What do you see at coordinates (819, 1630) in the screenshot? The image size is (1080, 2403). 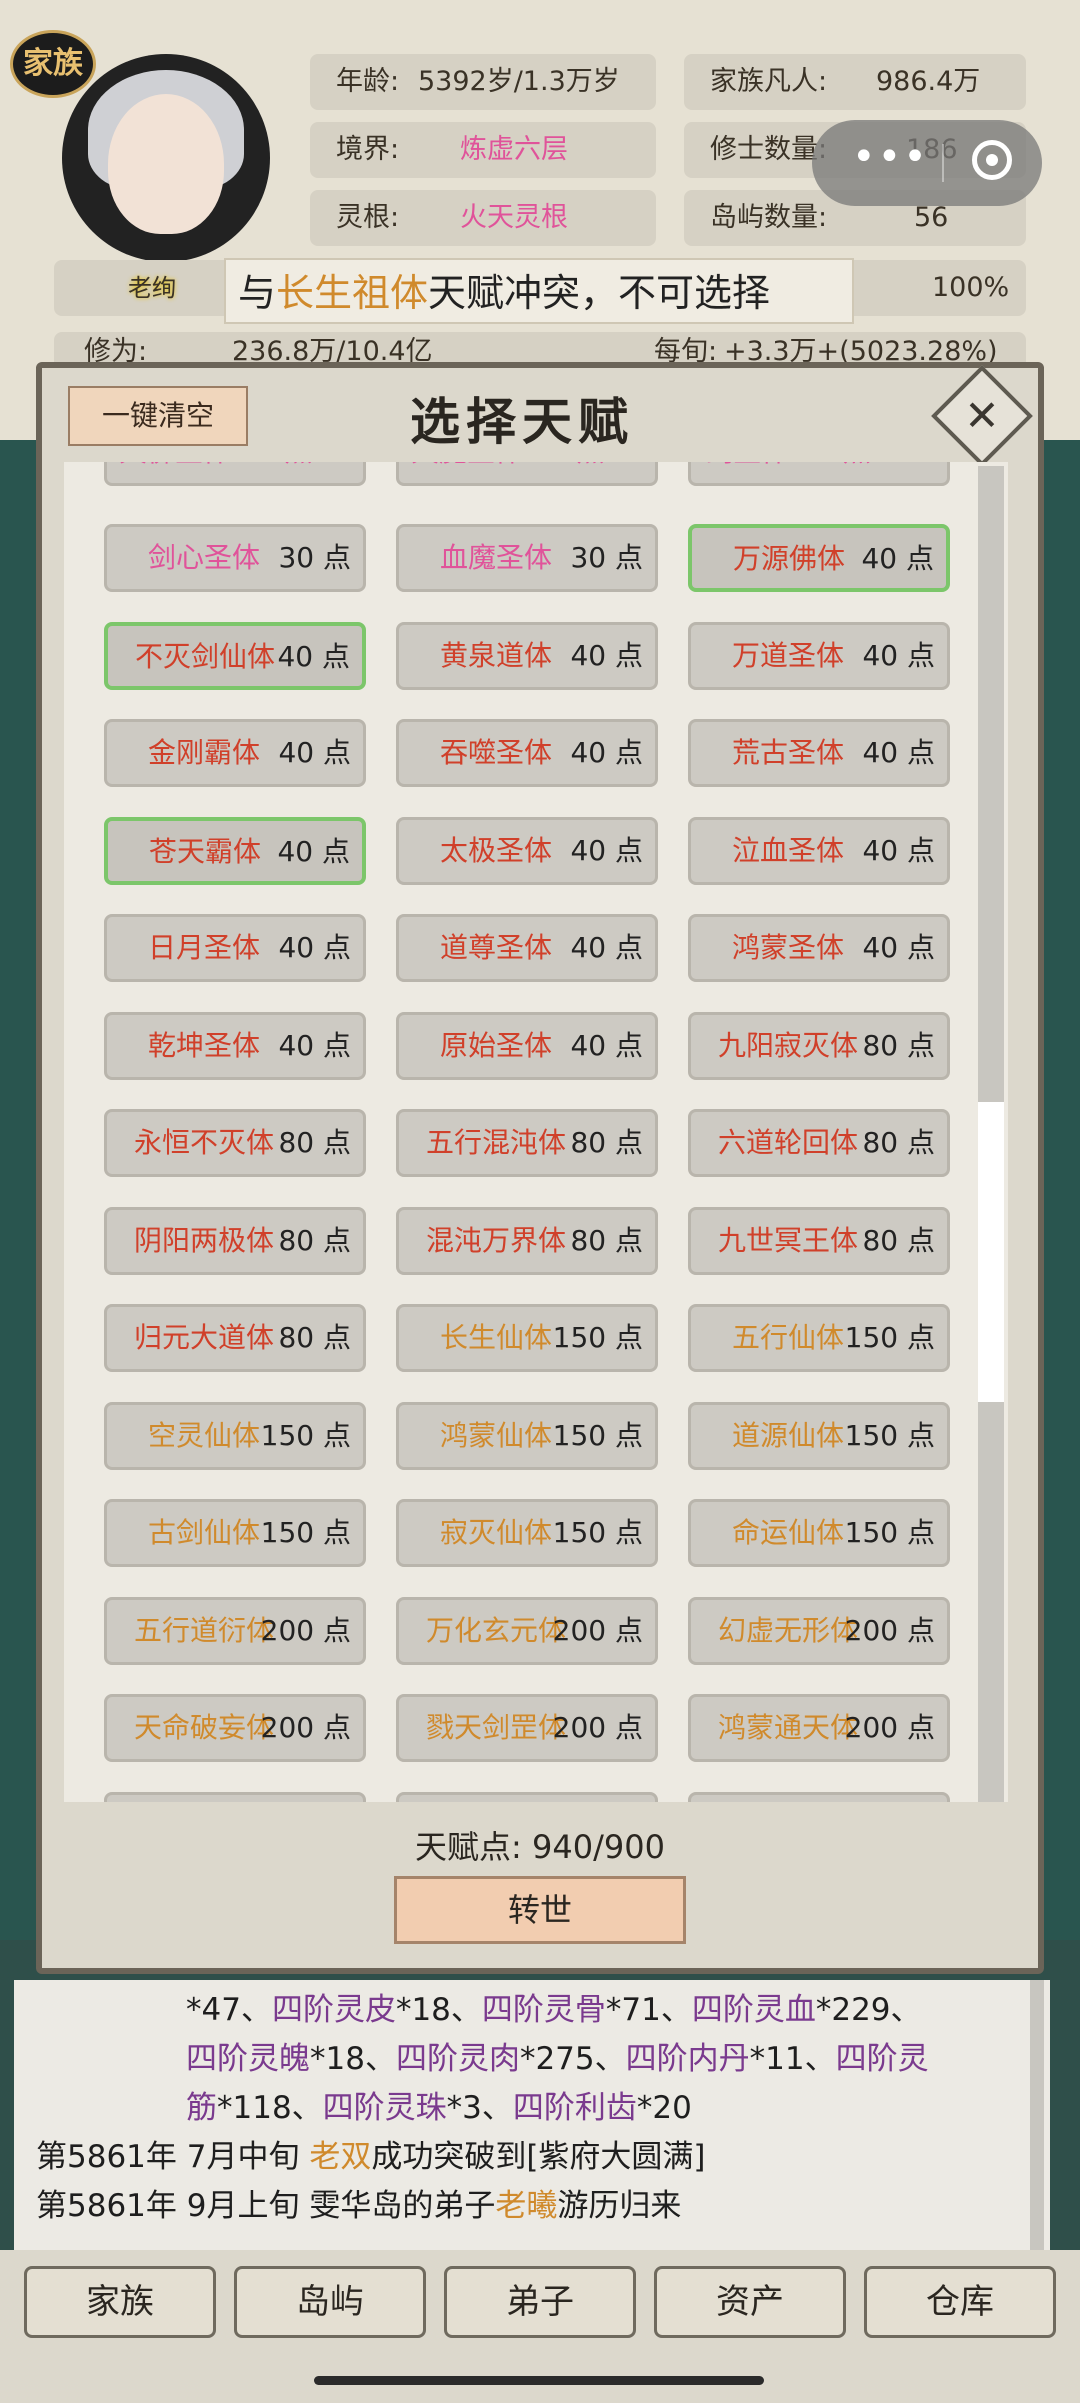 I see `talent-cell: 幻虚无形体 200 点` at bounding box center [819, 1630].